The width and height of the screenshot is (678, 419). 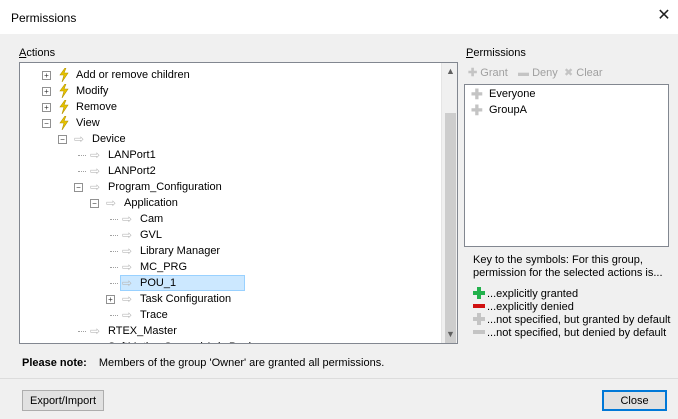 What do you see at coordinates (488, 73) in the screenshot?
I see `grant-button: ✚ Grant` at bounding box center [488, 73].